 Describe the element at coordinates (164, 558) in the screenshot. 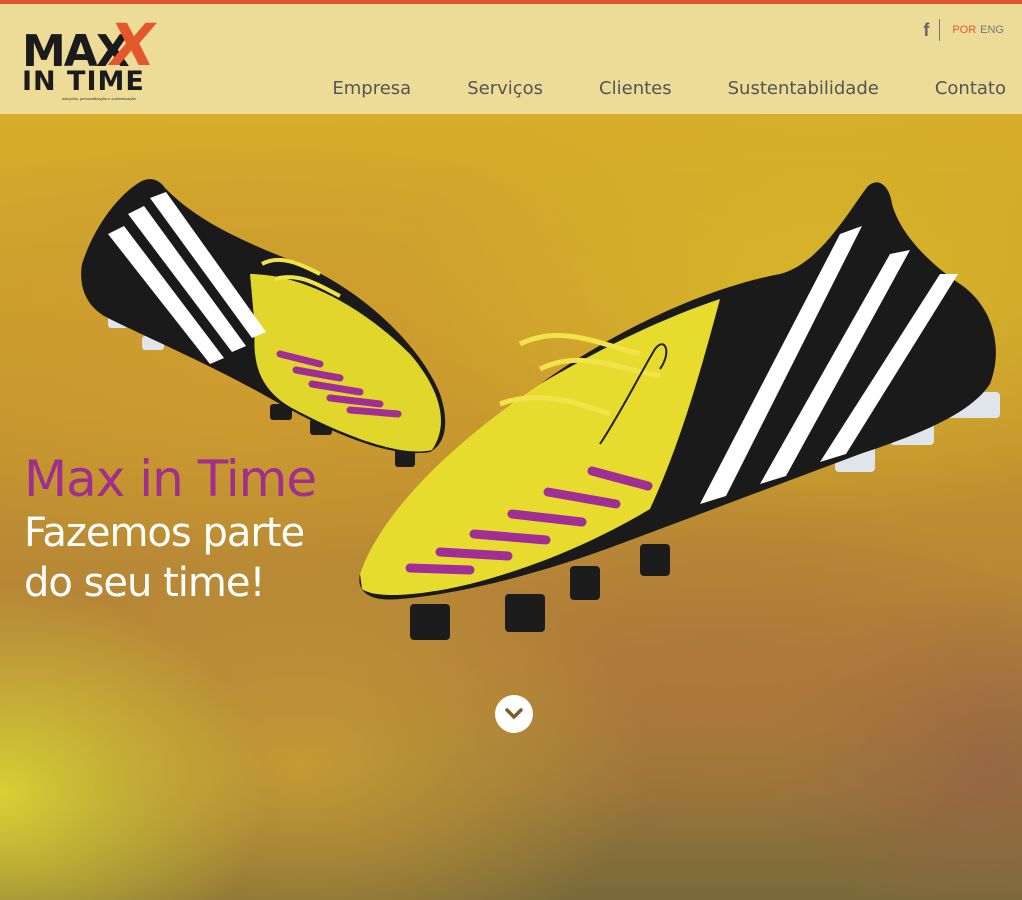

I see `hero-subtitle: Fazemos parte do seu time!` at that location.